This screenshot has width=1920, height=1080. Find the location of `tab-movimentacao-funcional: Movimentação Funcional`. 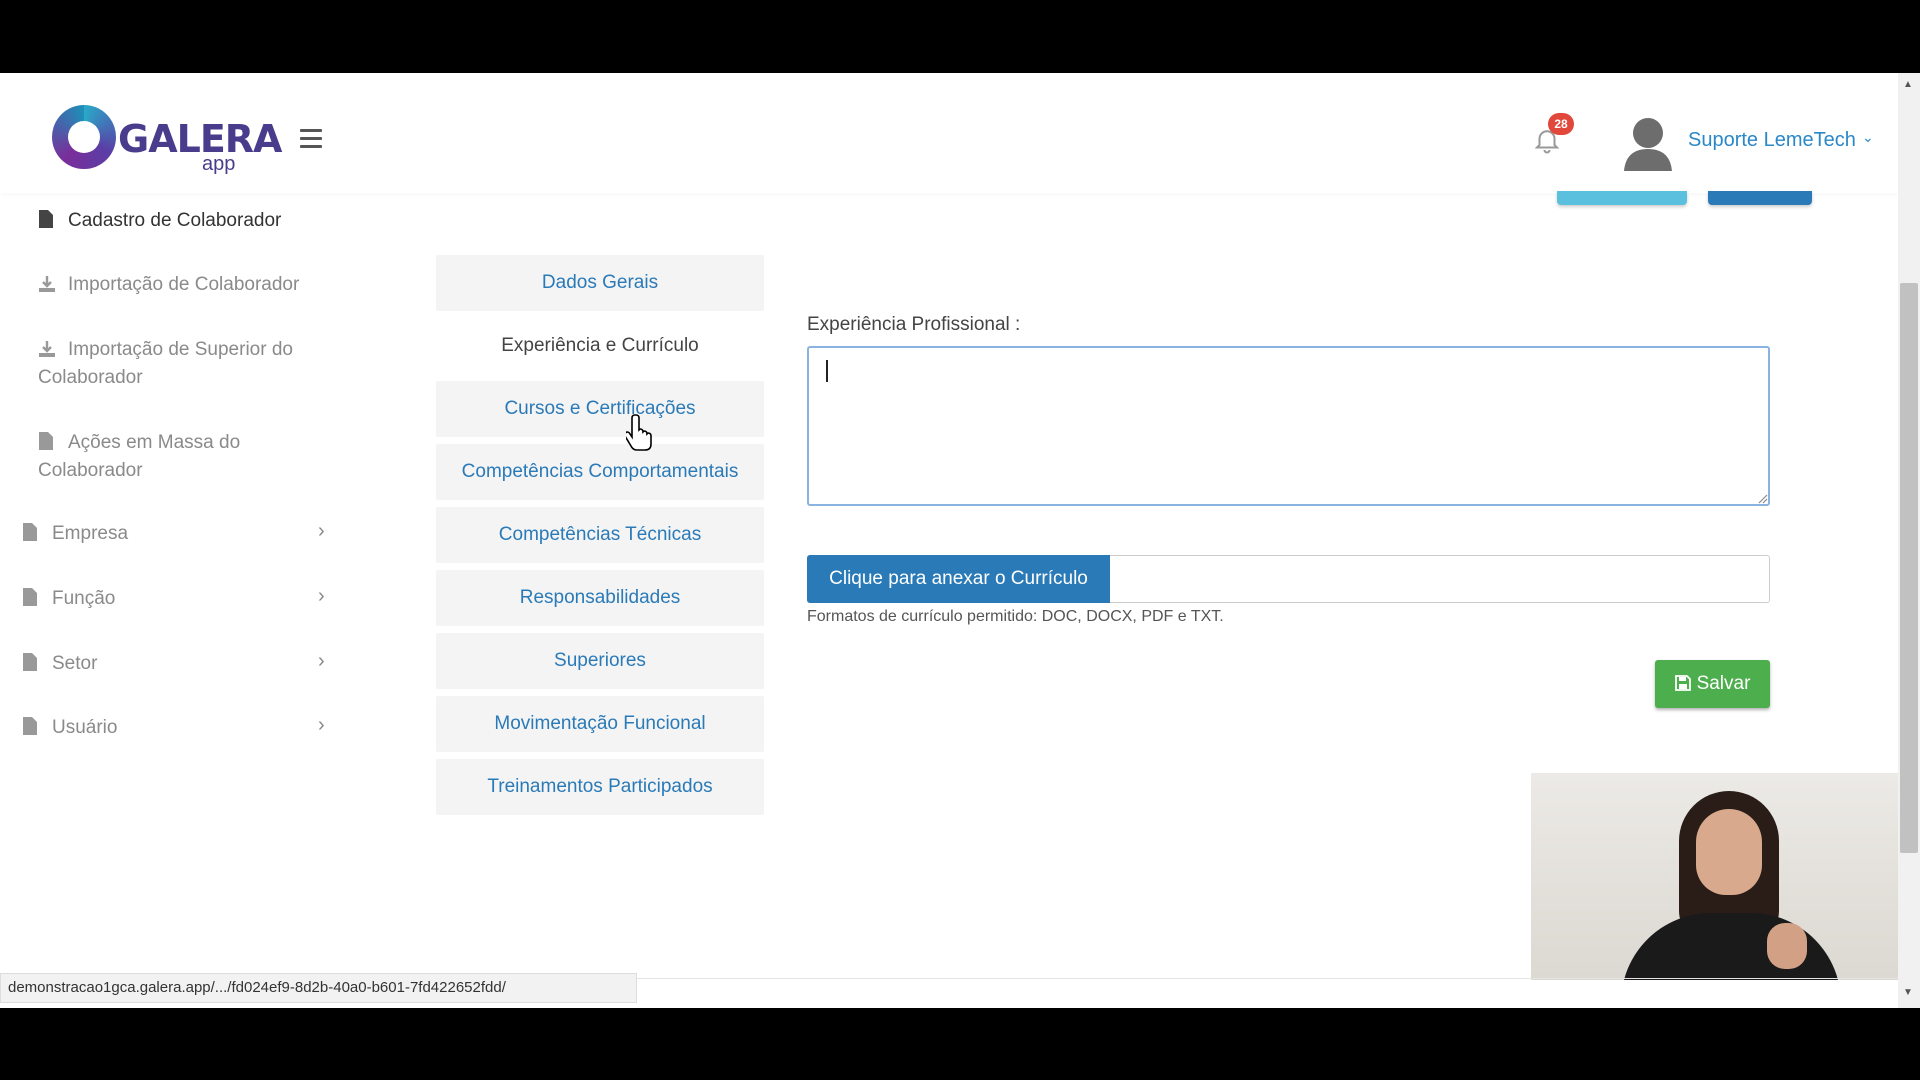

tab-movimentacao-funcional: Movimentação Funcional is located at coordinates (600, 724).